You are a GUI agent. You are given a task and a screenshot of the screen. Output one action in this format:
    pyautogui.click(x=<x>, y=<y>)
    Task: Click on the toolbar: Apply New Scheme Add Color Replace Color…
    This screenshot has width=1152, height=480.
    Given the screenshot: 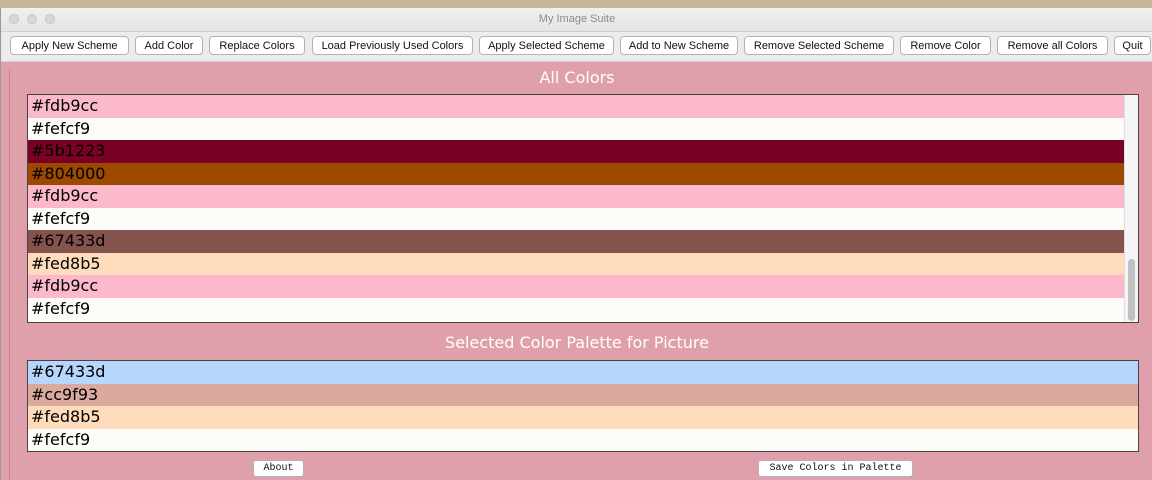 What is the action you would take?
    pyautogui.click(x=576, y=47)
    